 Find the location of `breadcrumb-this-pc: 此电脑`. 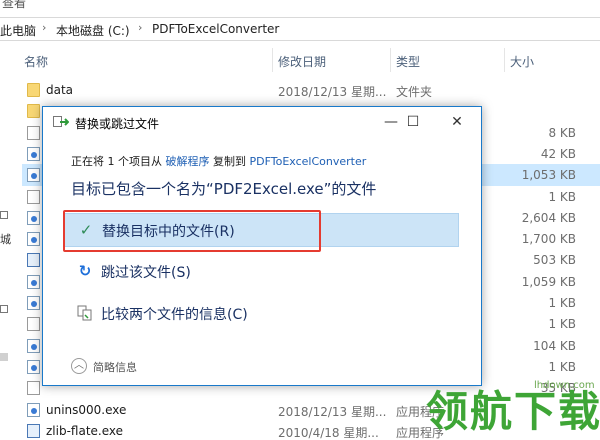

breadcrumb-this-pc: 此电脑 is located at coordinates (18, 30).